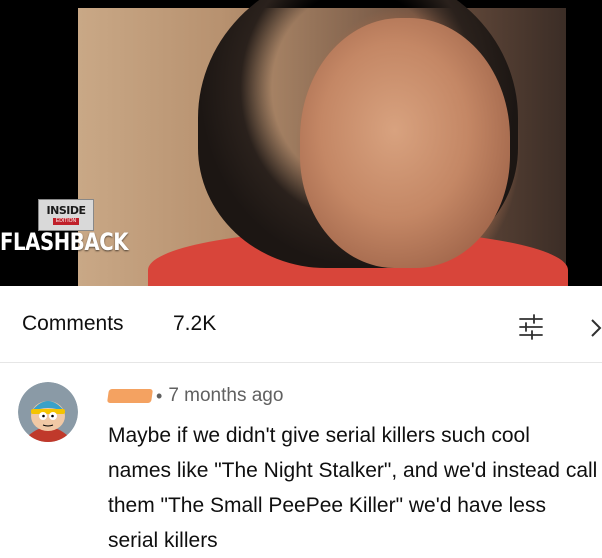 The height and width of the screenshot is (558, 602). I want to click on show-logo-text: INSIDE, so click(66, 210).